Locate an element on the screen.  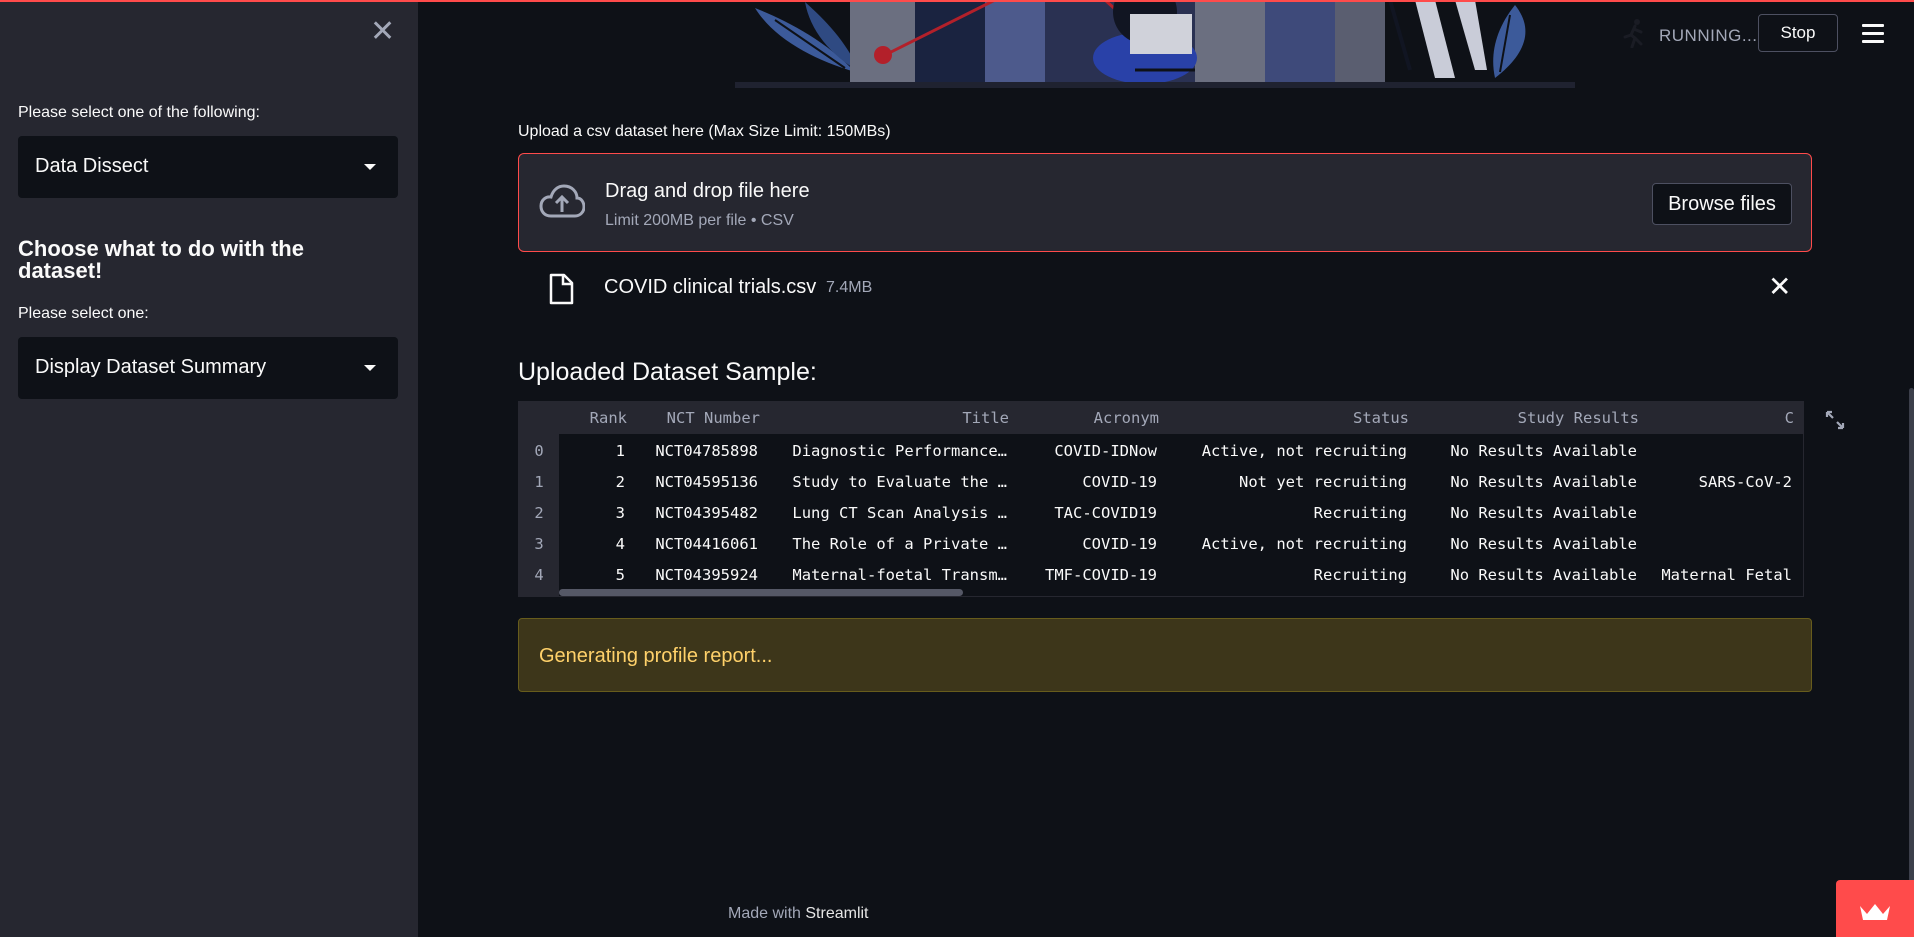
row-index: 1 is located at coordinates (539, 482).